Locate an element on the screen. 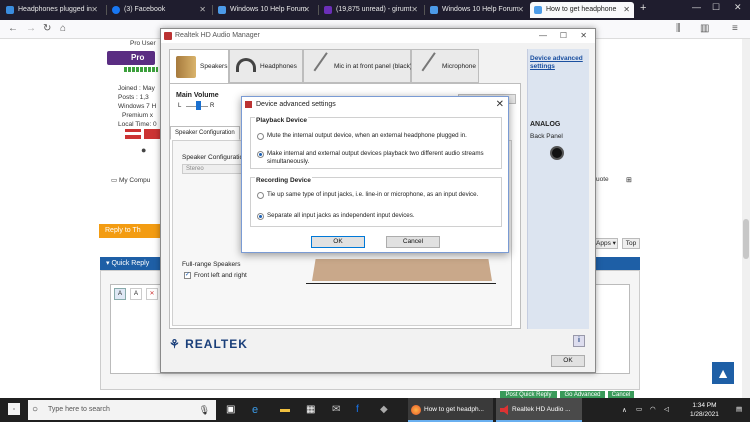 Image resolution: width=750 pixels, height=422 pixels. wifi-icon: ◠ is located at coordinates (653, 409).